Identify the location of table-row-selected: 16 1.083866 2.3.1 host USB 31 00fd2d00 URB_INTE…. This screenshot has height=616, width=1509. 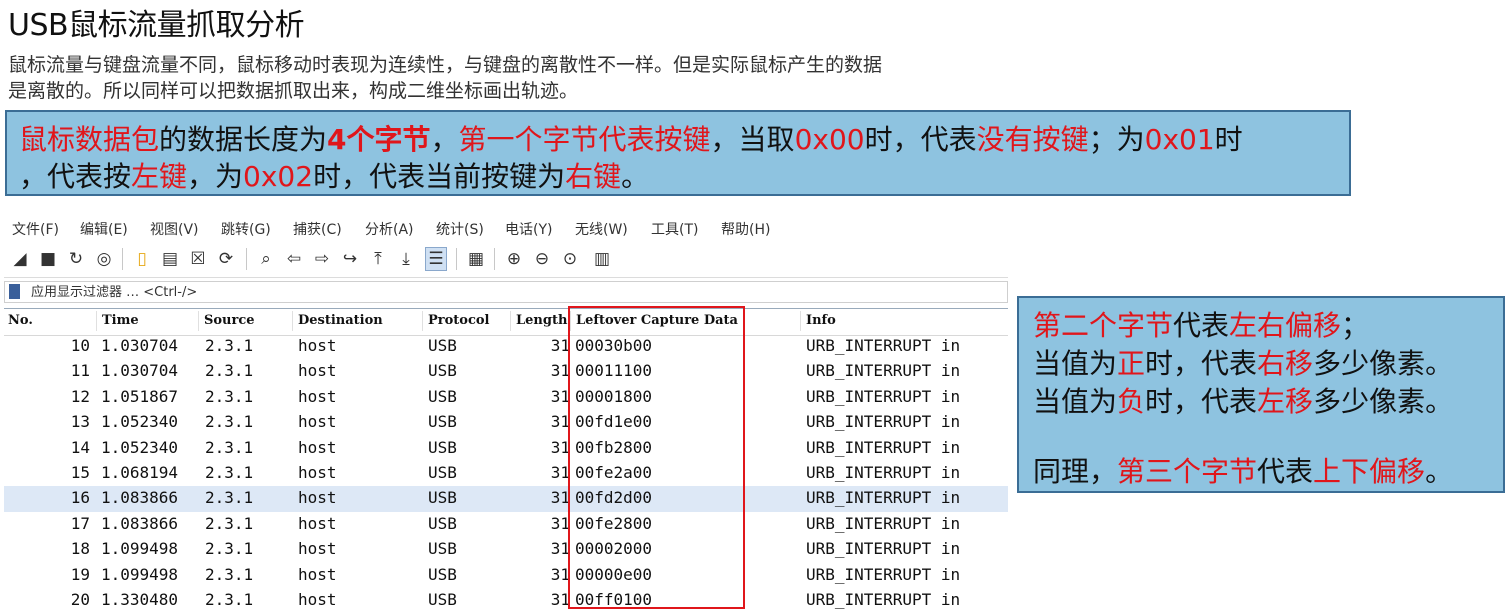
(506, 499).